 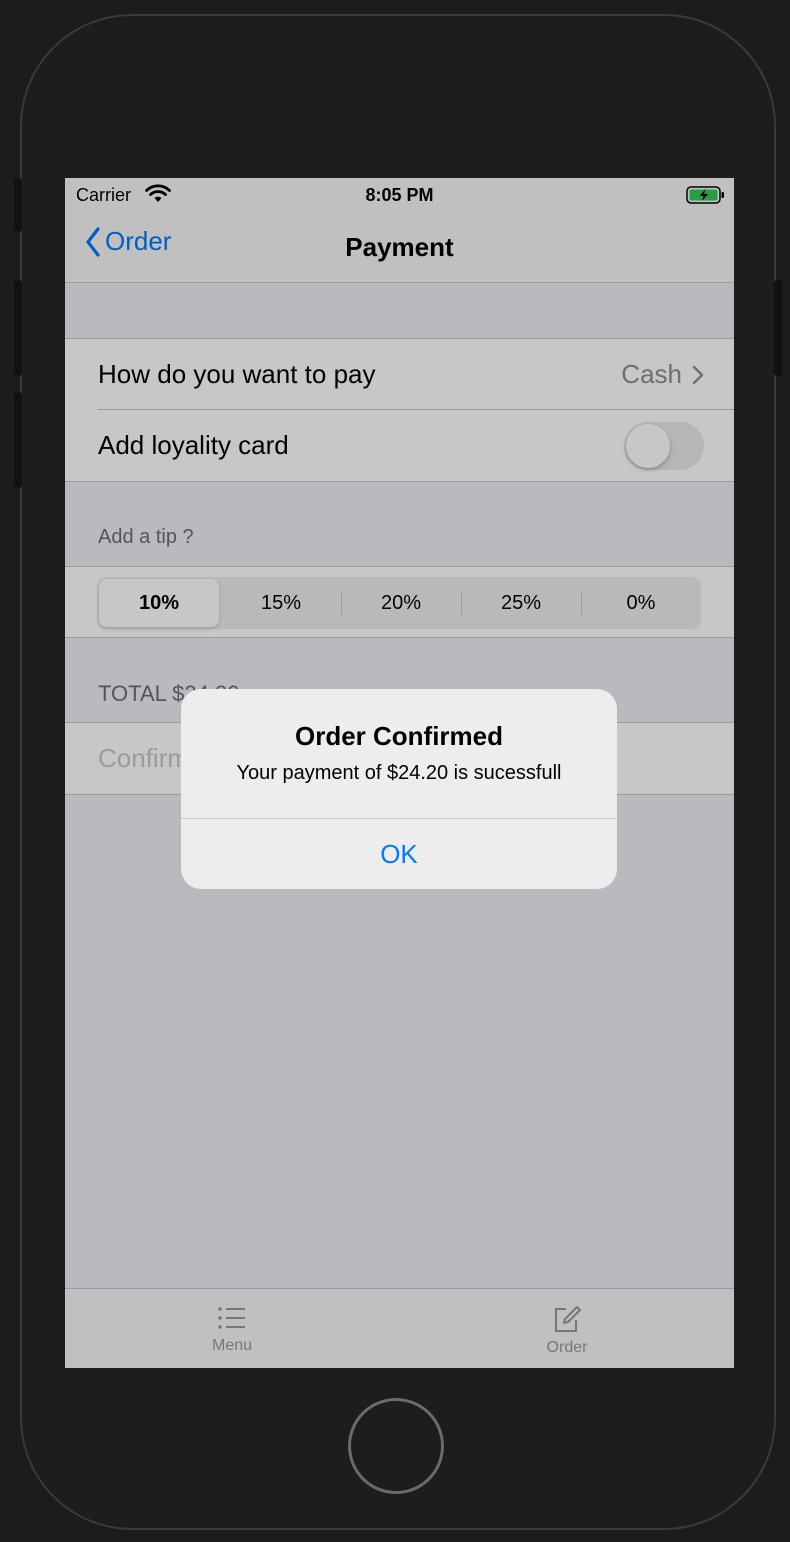 I want to click on alert-message: Your payment of $24.20 is sucessfull, so click(x=399, y=773).